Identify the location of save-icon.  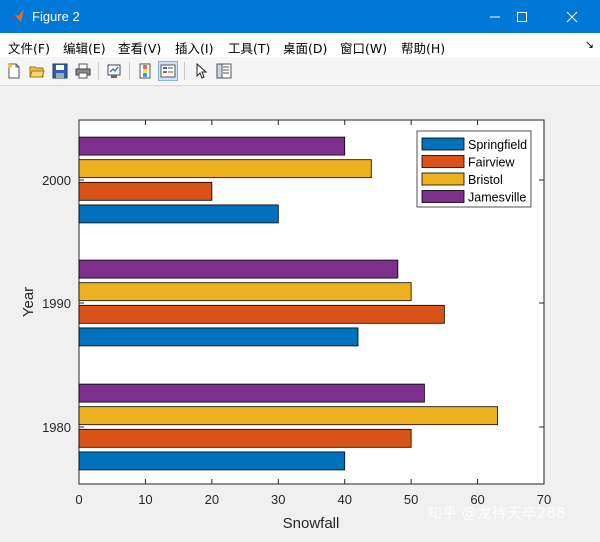
(60, 71).